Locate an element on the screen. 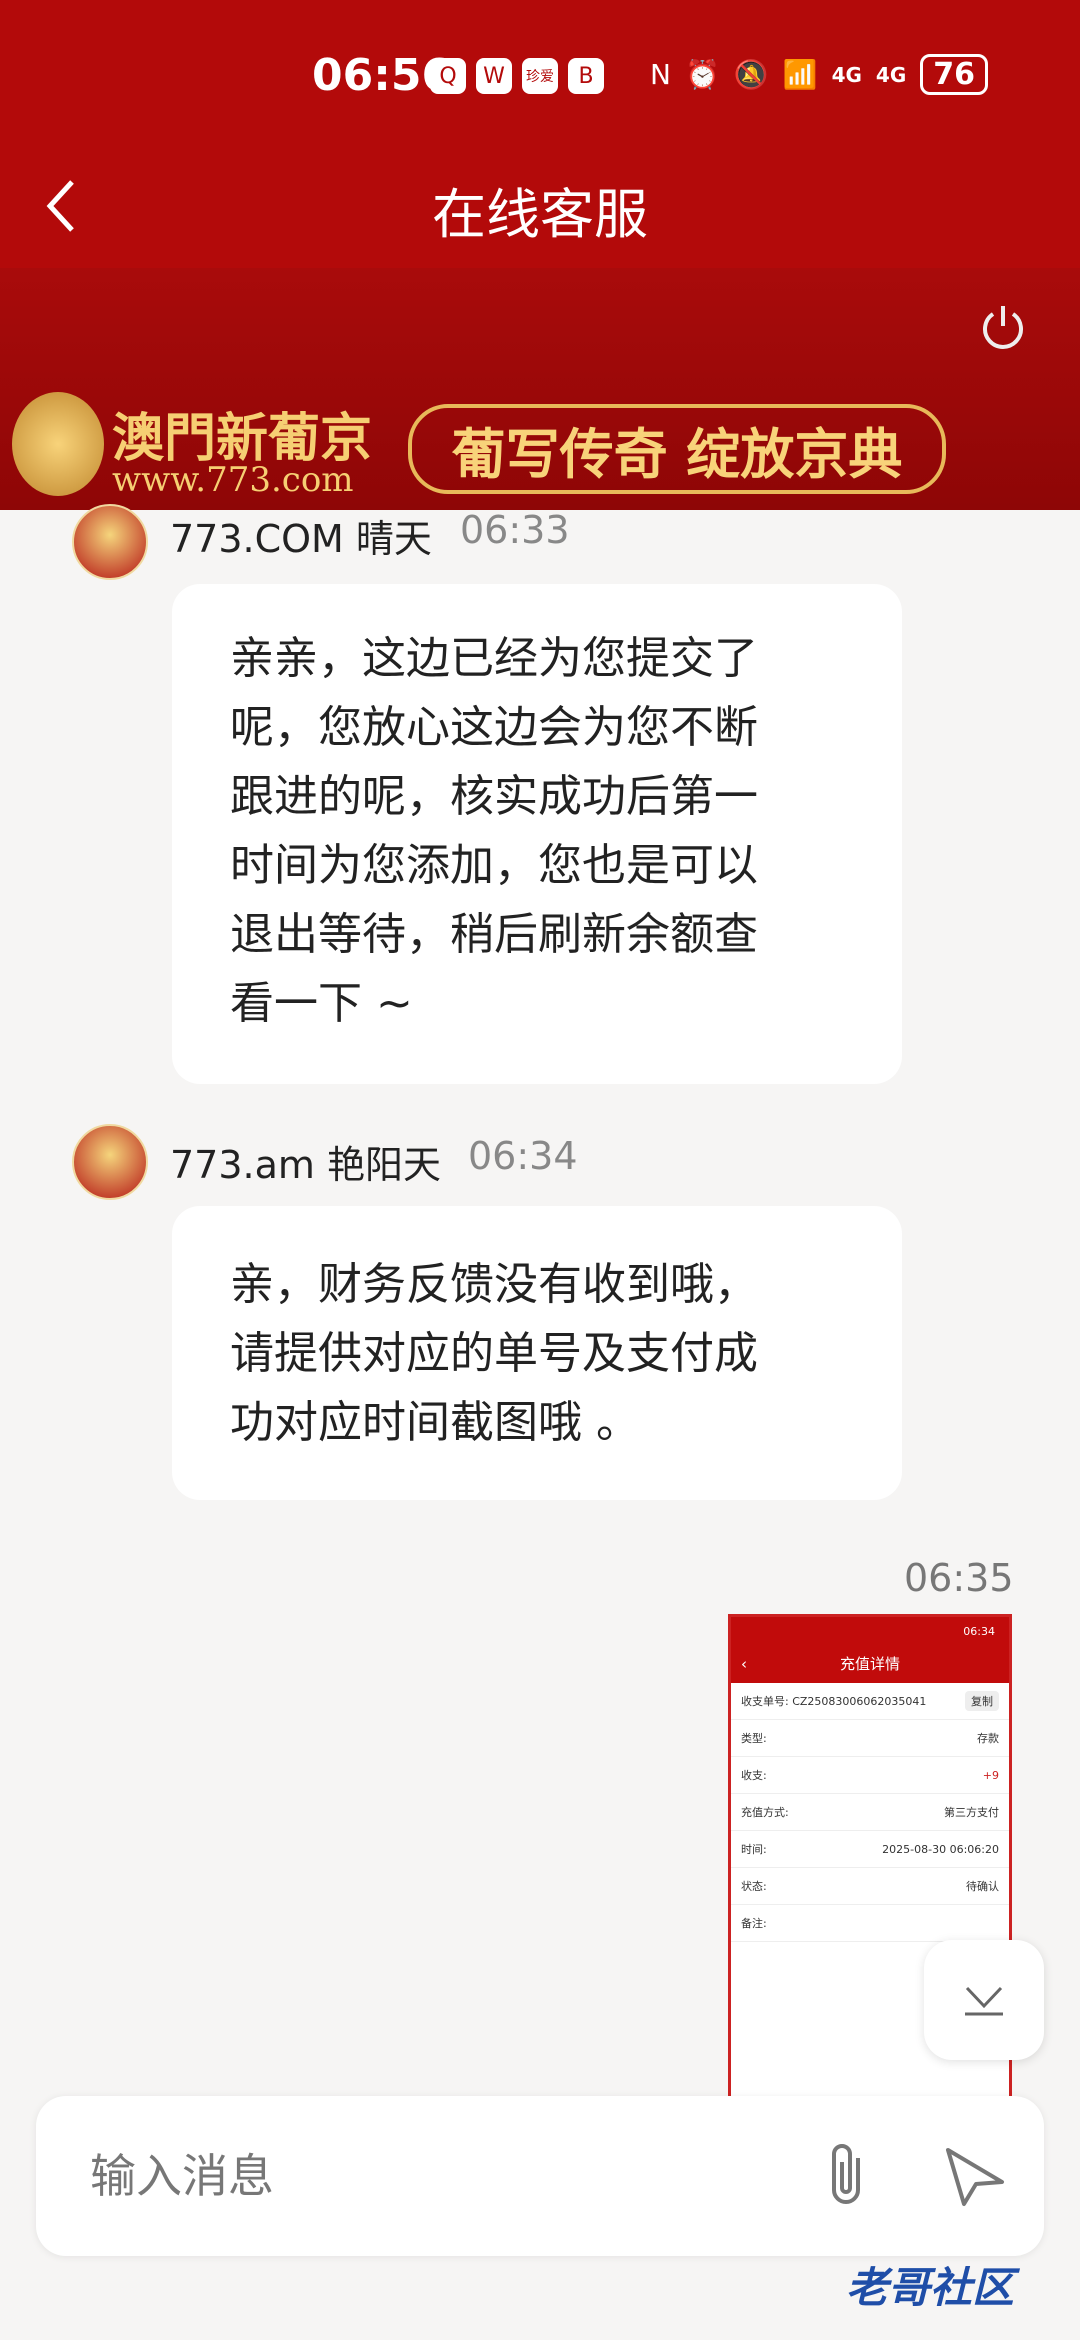 This screenshot has height=2340, width=1080. battery-indicator: 76 is located at coordinates (954, 74).